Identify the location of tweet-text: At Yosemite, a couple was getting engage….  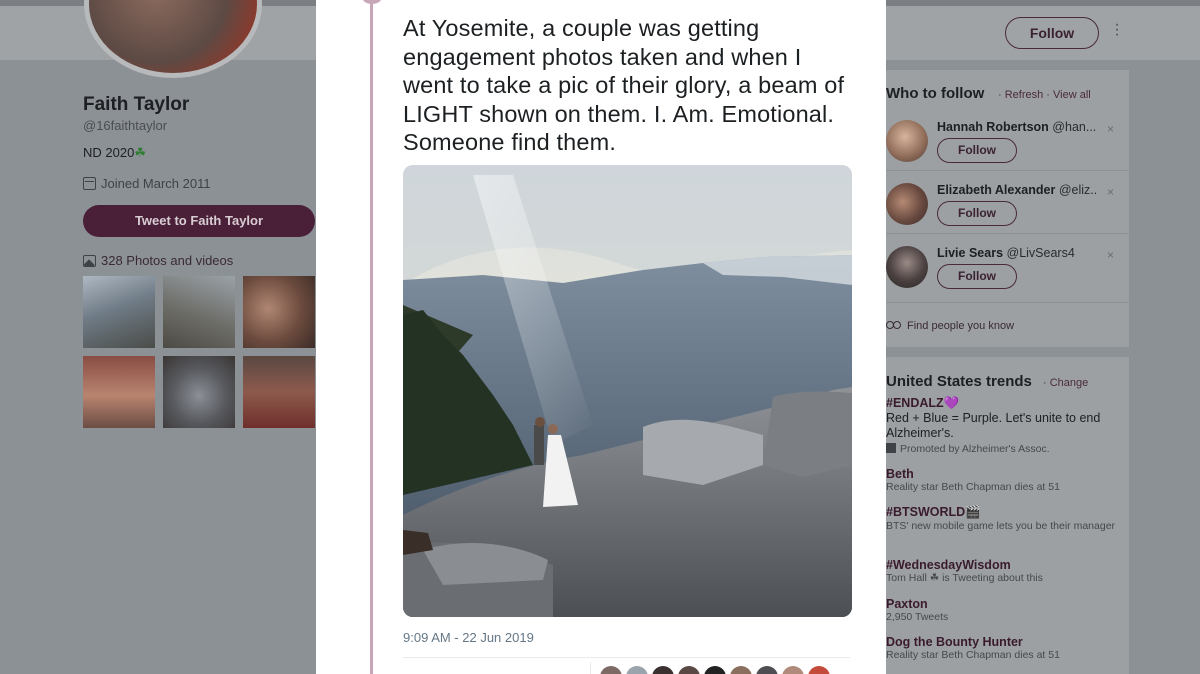
(624, 85).